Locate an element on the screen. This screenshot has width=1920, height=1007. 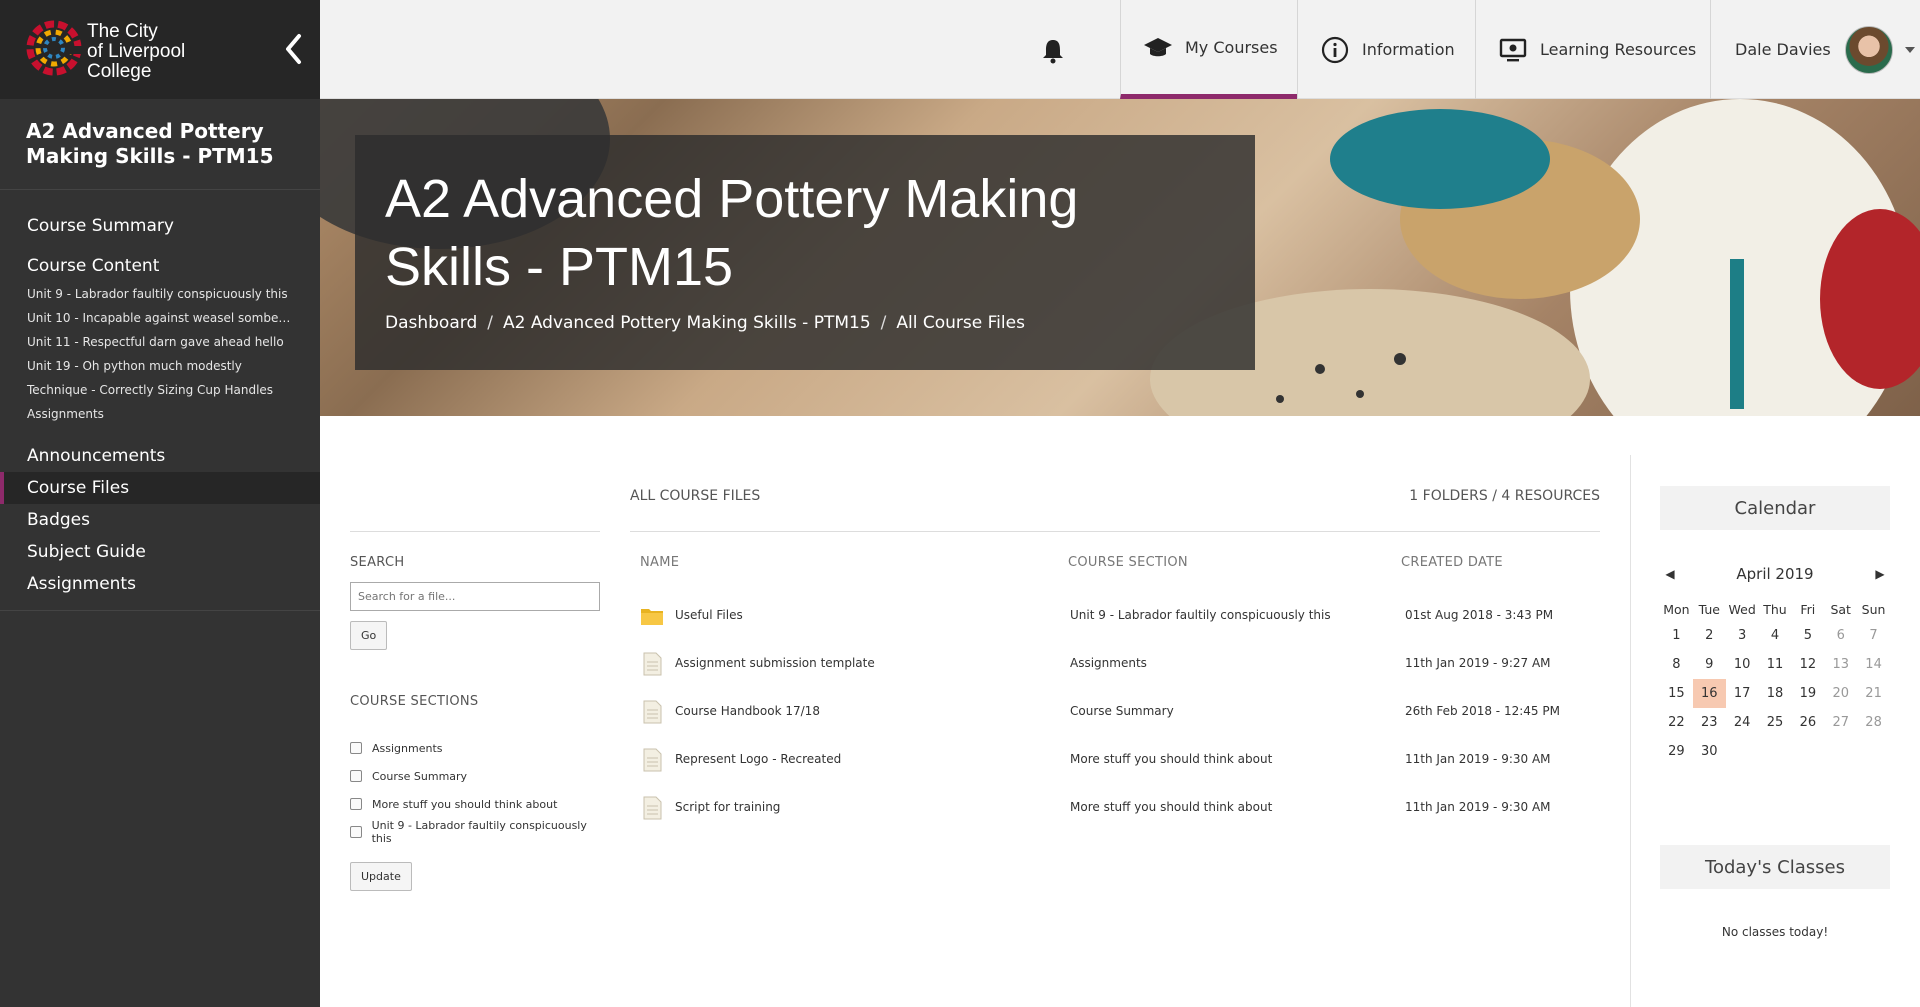
bell-icon is located at coordinates (1053, 51).